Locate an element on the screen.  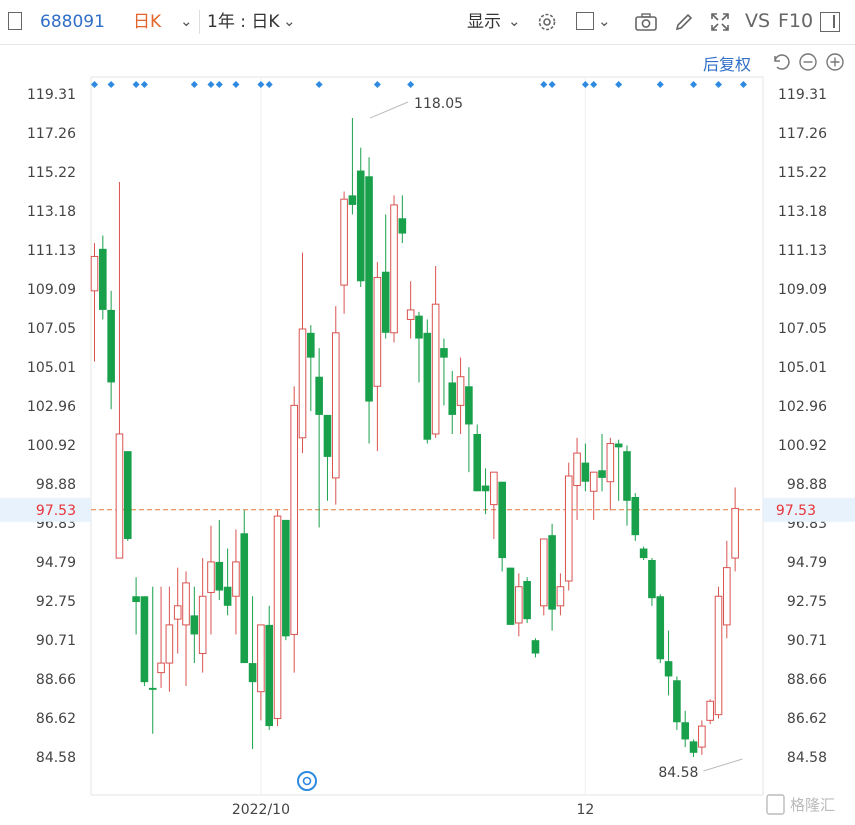
y-tick-label-left: 107.05 is located at coordinates (51, 329).